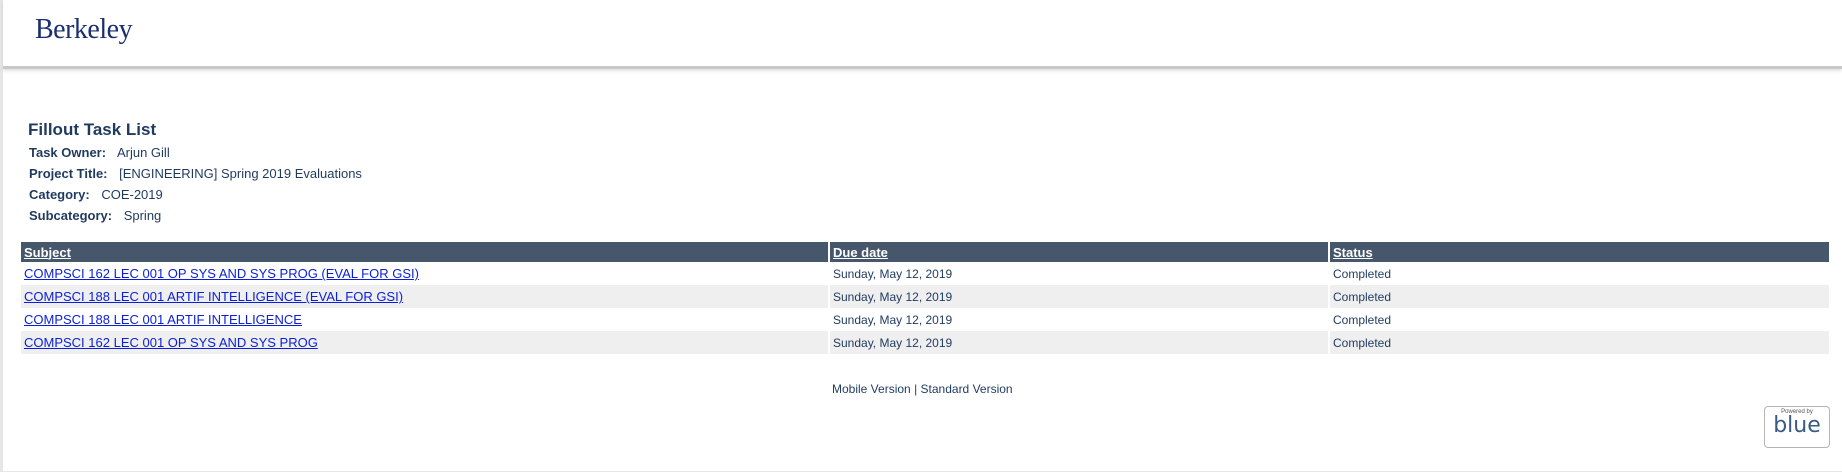 Image resolution: width=1842 pixels, height=472 pixels. Describe the element at coordinates (1, 236) in the screenshot. I see `left-border` at that location.